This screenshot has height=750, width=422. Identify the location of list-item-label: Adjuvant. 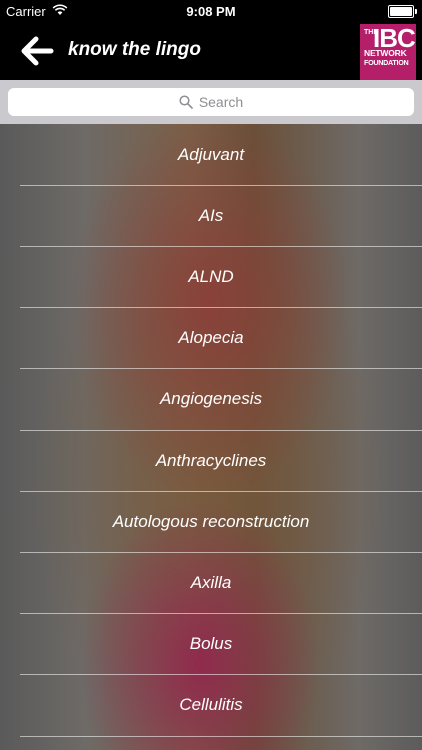
(211, 154).